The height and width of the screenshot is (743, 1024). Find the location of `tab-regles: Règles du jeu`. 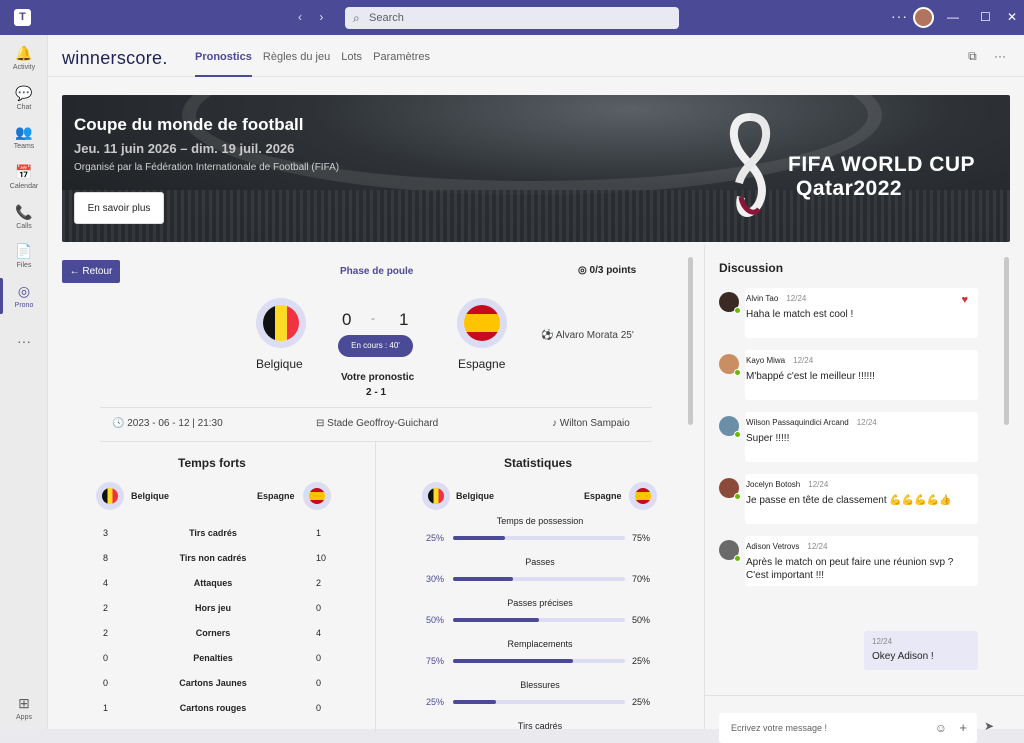

tab-regles: Règles du jeu is located at coordinates (296, 64).